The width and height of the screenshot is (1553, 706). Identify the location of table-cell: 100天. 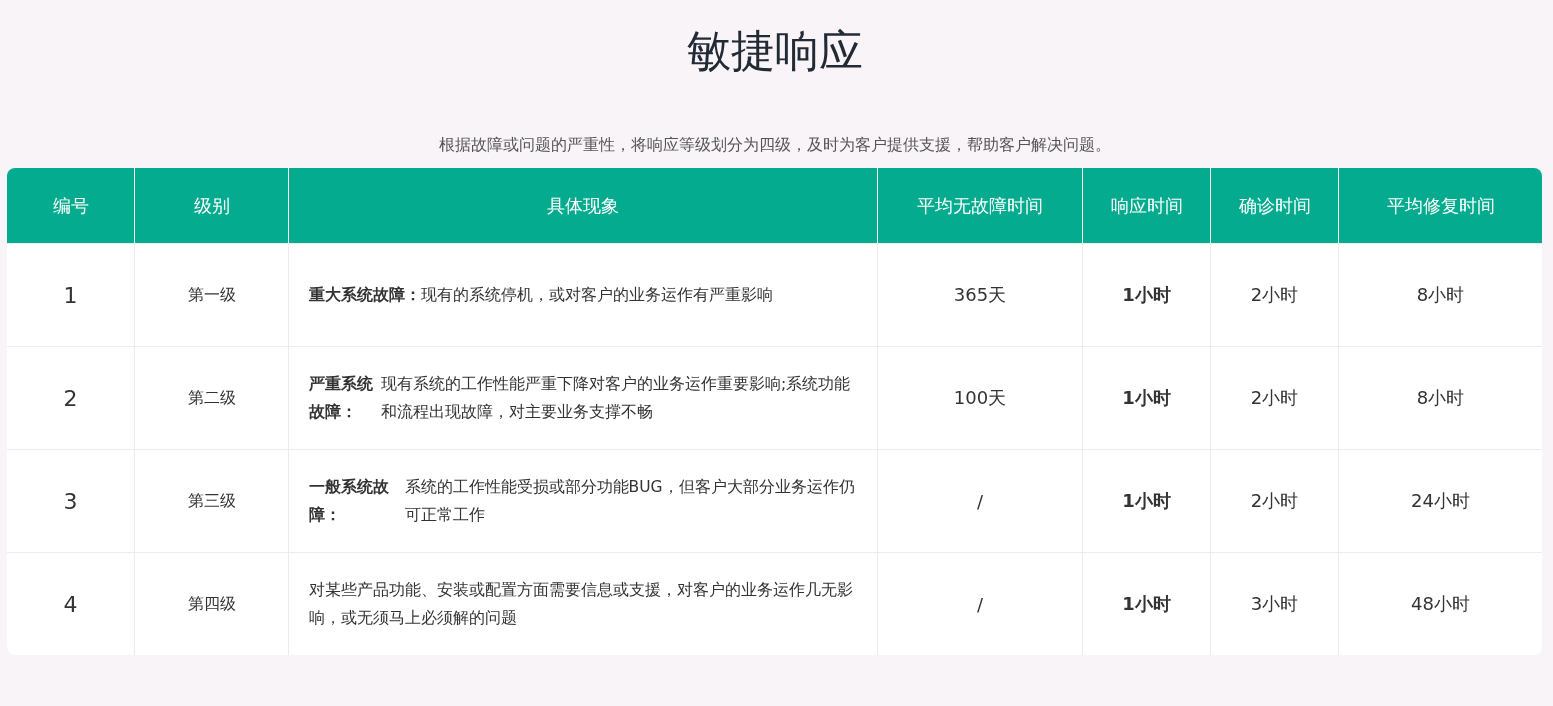
(979, 398).